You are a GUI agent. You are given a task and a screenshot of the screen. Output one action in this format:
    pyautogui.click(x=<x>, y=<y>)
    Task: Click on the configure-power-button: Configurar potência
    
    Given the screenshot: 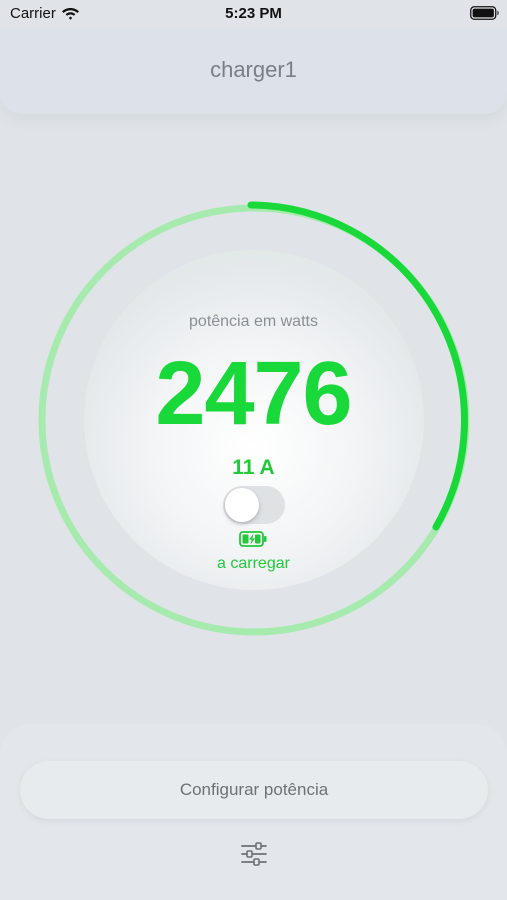 What is the action you would take?
    pyautogui.click(x=254, y=790)
    